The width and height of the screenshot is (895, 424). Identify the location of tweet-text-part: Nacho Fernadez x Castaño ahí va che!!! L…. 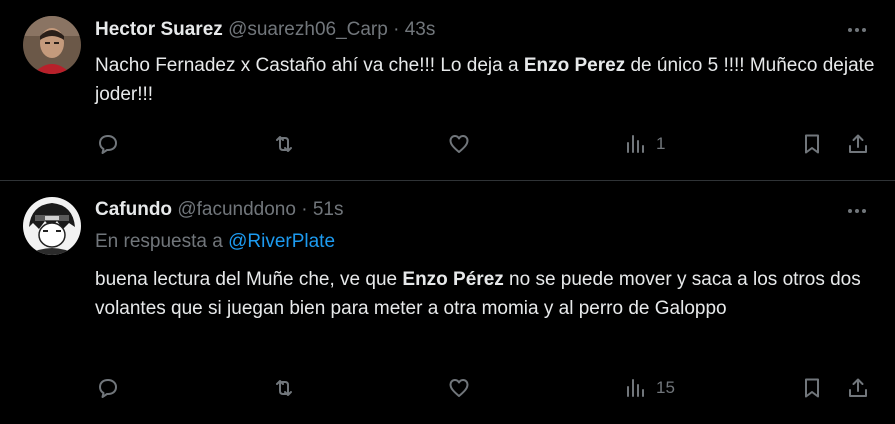
(309, 65).